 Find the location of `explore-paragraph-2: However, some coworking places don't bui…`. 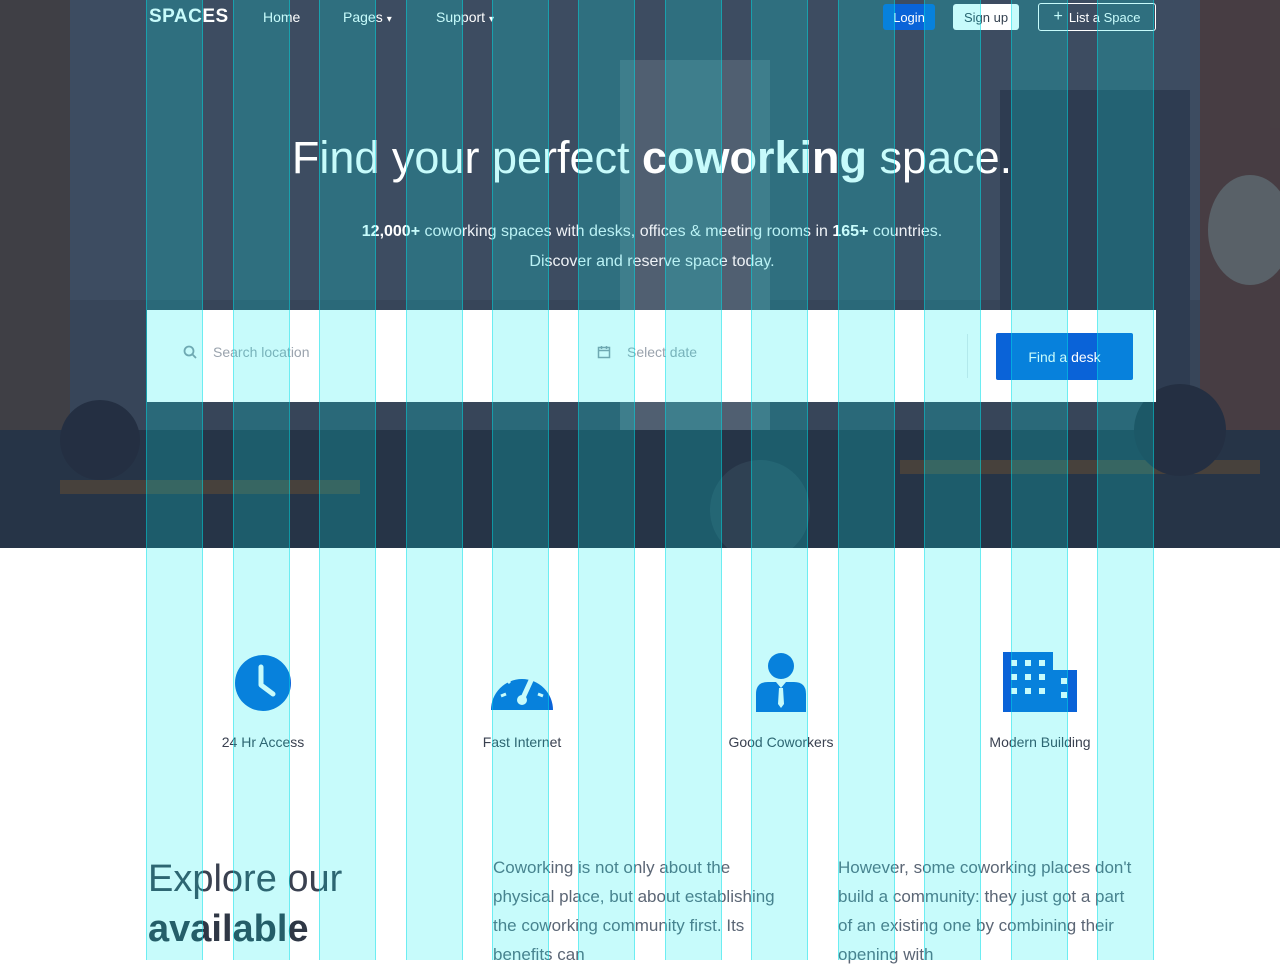

explore-paragraph-2: However, some coworking places don't bui… is located at coordinates (985, 911).